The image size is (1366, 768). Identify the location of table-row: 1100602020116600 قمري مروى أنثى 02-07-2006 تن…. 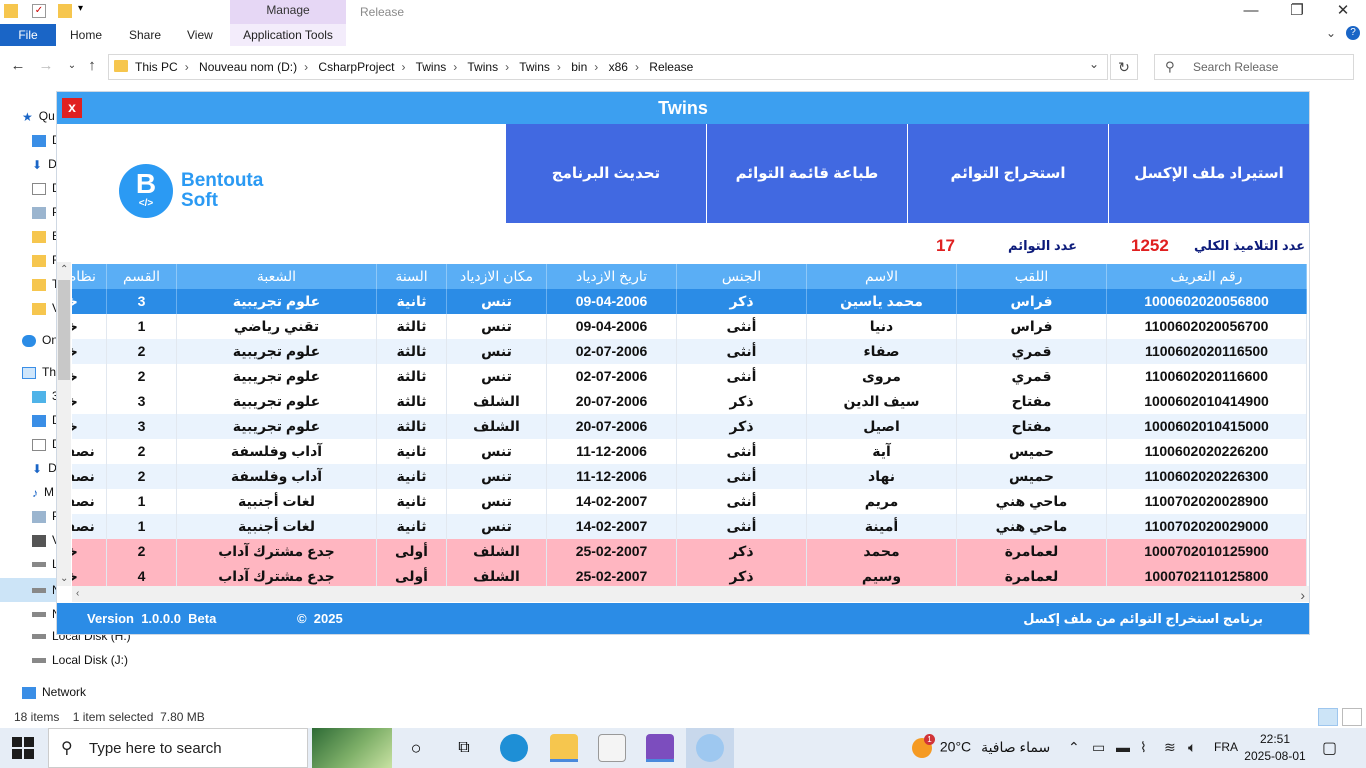
(689, 376).